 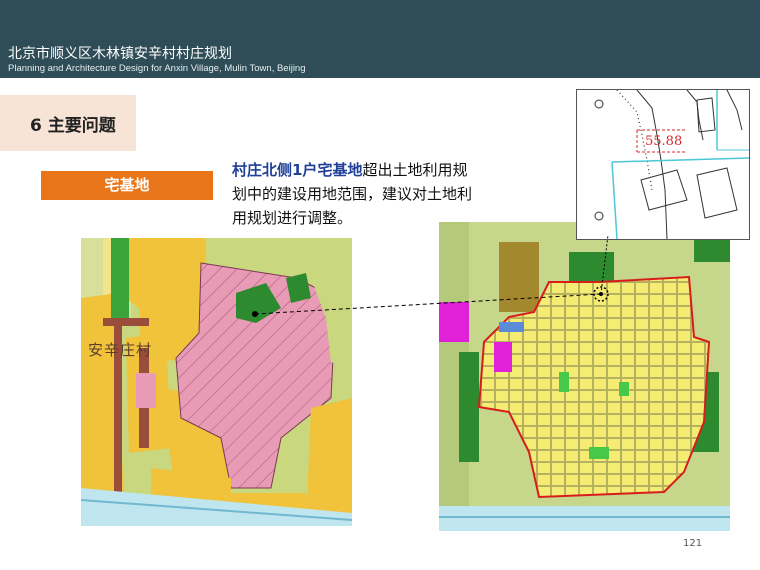 What do you see at coordinates (297, 170) in the screenshot?
I see `issue-highlight: 村庄北侧1户宅基地` at bounding box center [297, 170].